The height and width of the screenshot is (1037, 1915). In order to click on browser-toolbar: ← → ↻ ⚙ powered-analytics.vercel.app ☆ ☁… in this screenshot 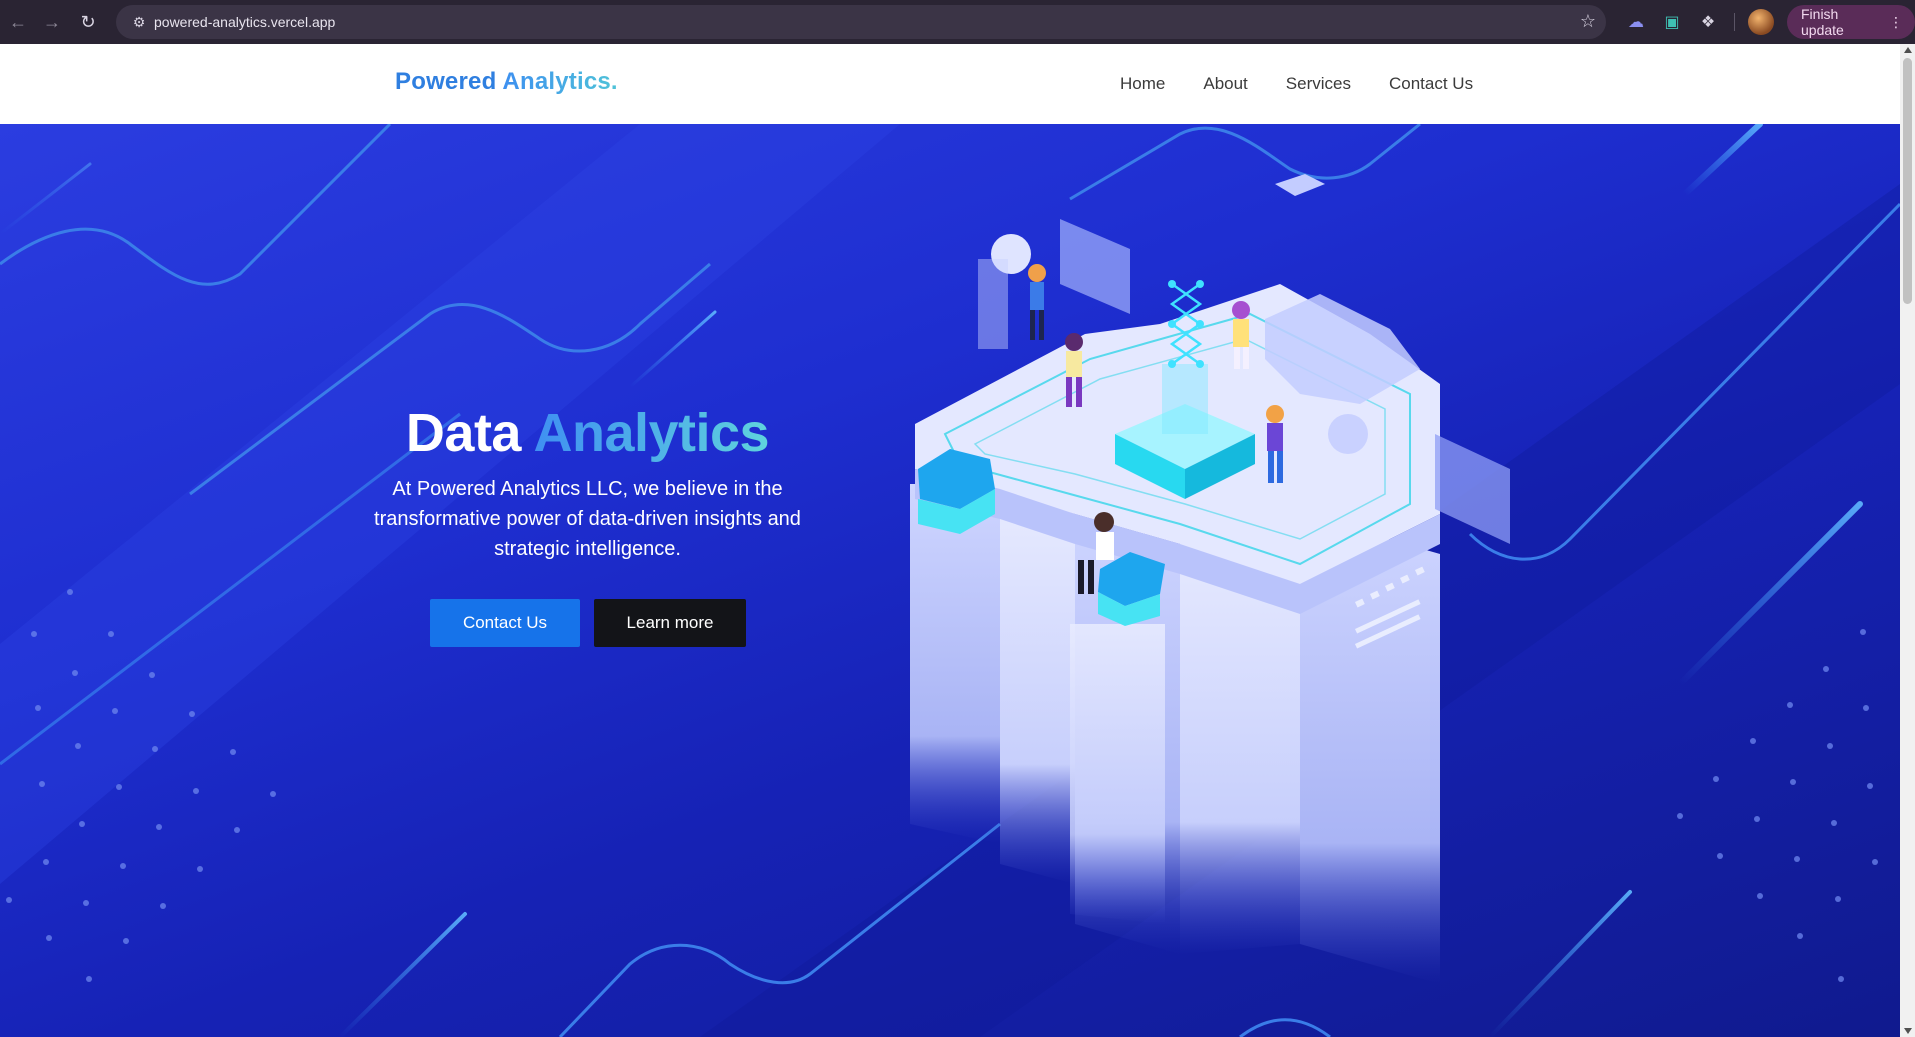, I will do `click(957, 22)`.